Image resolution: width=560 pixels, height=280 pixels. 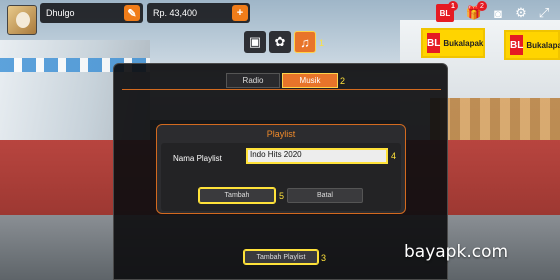 What do you see at coordinates (456, 252) in the screenshot?
I see `watermark: bayapk.com` at bounding box center [456, 252].